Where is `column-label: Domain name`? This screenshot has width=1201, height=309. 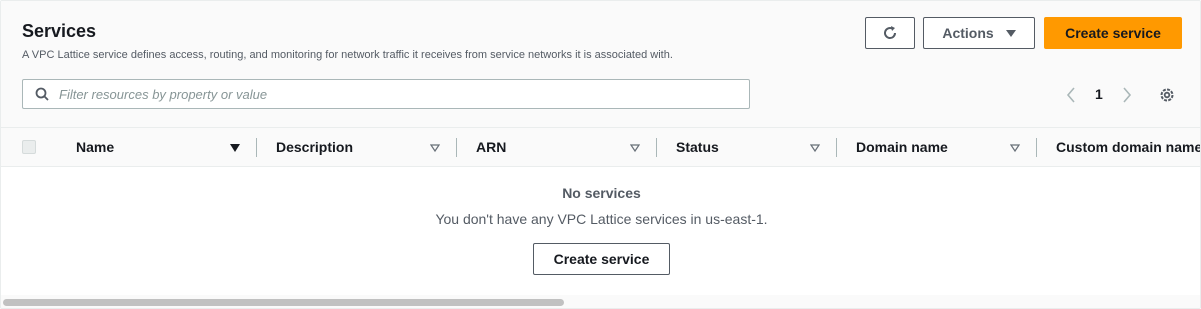 column-label: Domain name is located at coordinates (902, 147).